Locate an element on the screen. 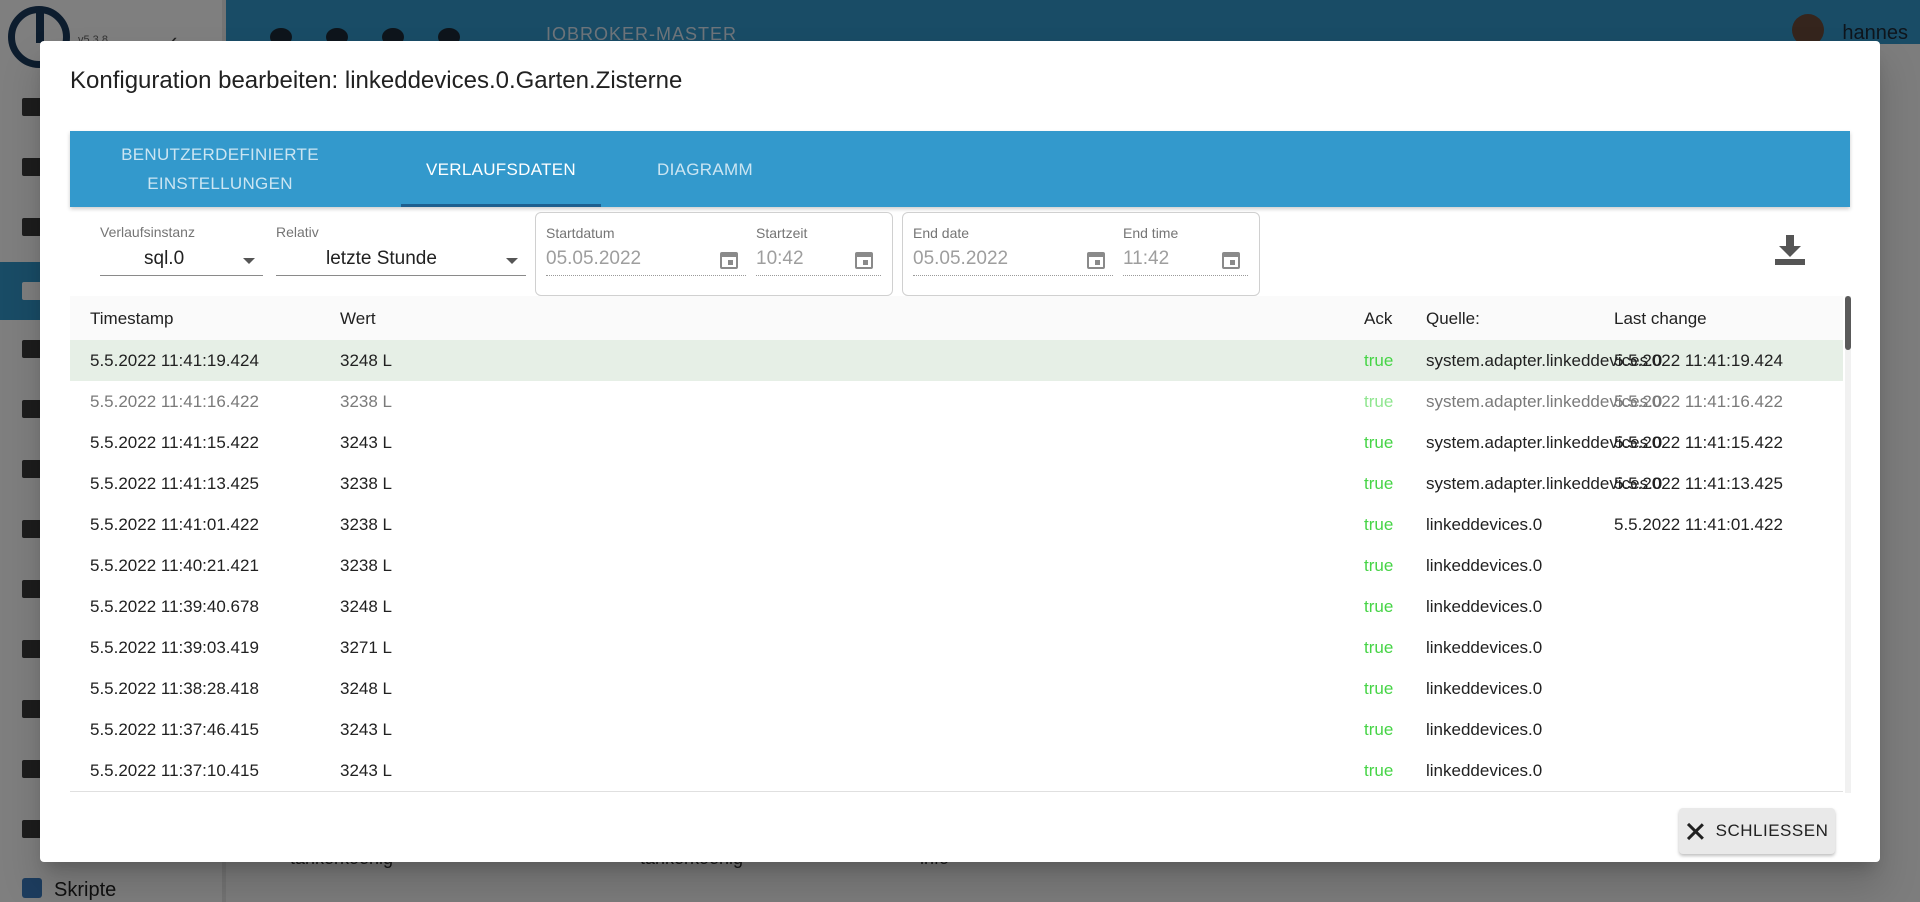 Image resolution: width=1920 pixels, height=902 pixels. cell-timestamp: 5.5.2022 11:40:21.421 is located at coordinates (174, 565).